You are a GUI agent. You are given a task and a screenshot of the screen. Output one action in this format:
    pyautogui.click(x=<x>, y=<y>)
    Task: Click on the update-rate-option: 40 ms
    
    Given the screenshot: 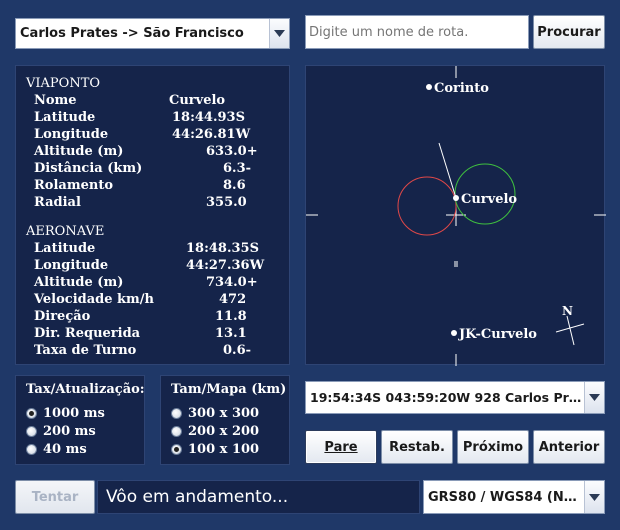 What is the action you would take?
    pyautogui.click(x=56, y=449)
    